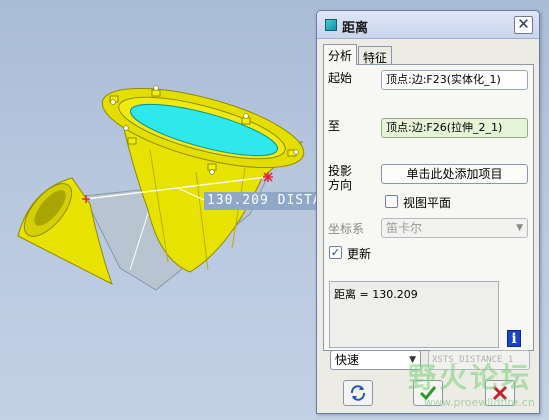 Image resolution: width=549 pixels, height=420 pixels. Describe the element at coordinates (479, 360) in the screenshot. I see `feature-name-field: XSTS_DISTANCE_1` at that location.